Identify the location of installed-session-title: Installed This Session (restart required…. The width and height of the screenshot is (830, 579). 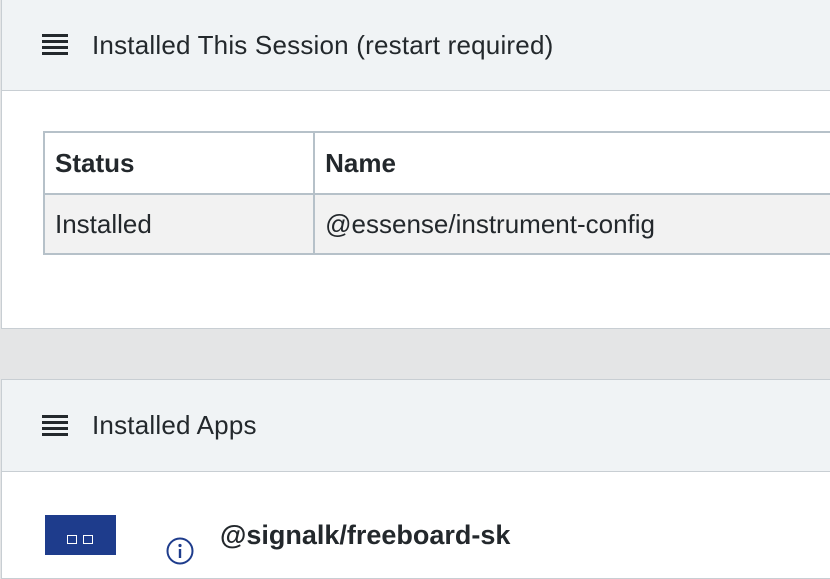
(323, 44).